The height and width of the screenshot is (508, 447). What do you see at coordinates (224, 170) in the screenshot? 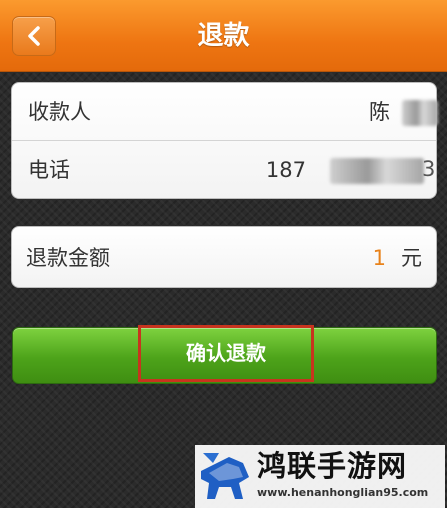
I see `phone-row: 电话 187 3` at bounding box center [224, 170].